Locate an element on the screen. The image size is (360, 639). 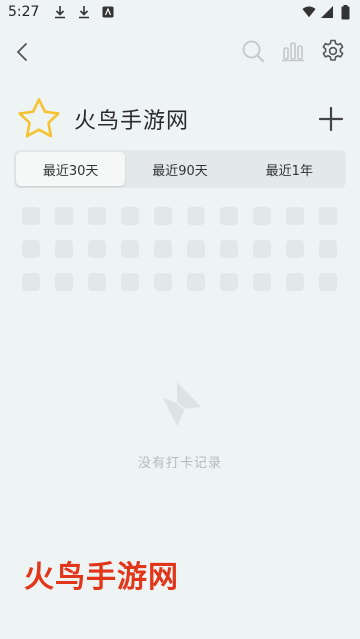
range-selector: 最近30天 最近90天 最近1年 is located at coordinates (180, 169).